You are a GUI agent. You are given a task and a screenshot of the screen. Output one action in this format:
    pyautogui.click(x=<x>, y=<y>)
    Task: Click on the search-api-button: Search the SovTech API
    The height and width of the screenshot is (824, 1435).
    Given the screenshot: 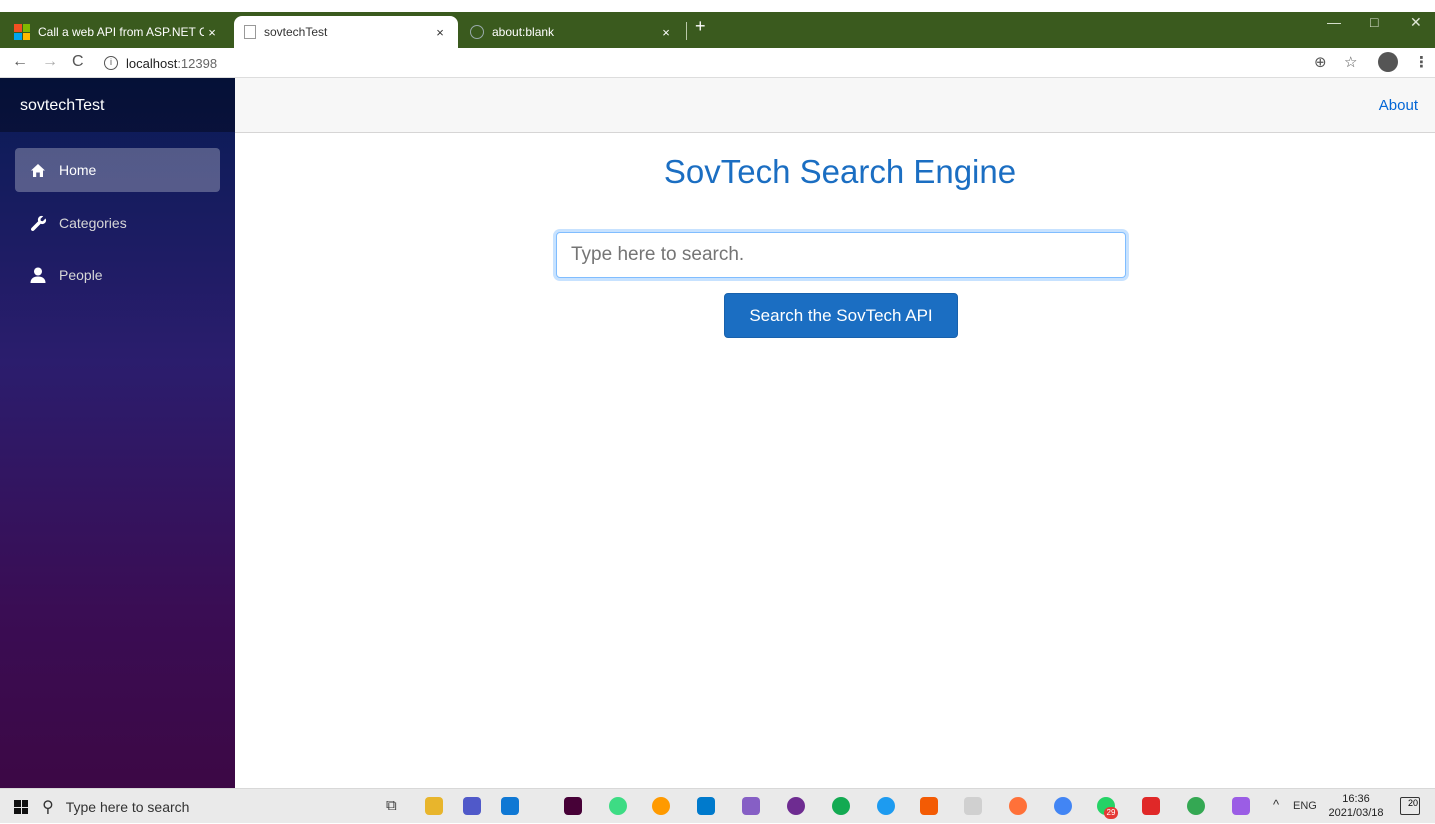 What is the action you would take?
    pyautogui.click(x=841, y=315)
    